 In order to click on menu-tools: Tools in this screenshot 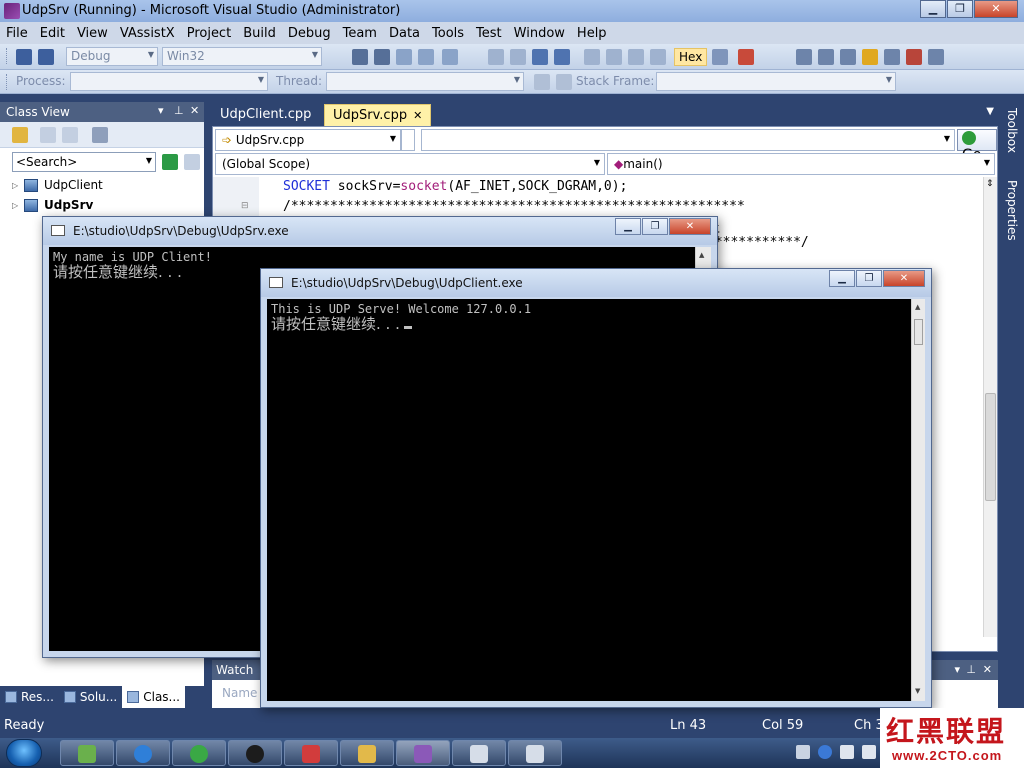, I will do `click(448, 33)`.